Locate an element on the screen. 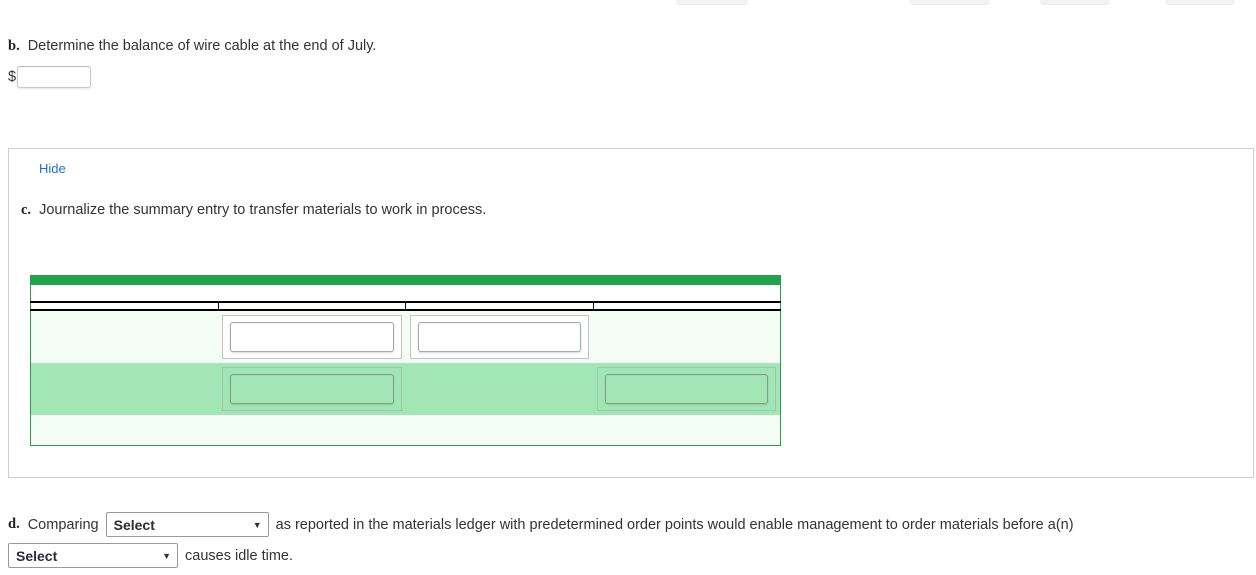 The image size is (1256, 575). balance-amount-input is located at coordinates (54, 77).